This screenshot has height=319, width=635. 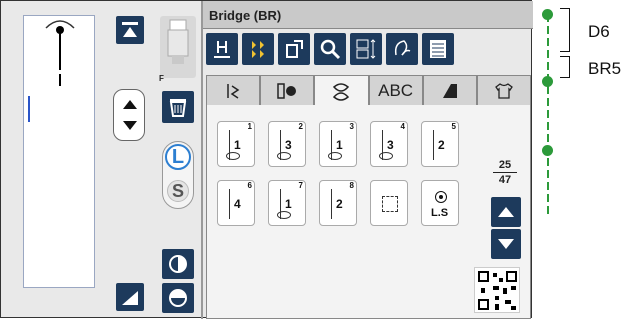 I want to click on stitch-number: 2, so click(x=300, y=126).